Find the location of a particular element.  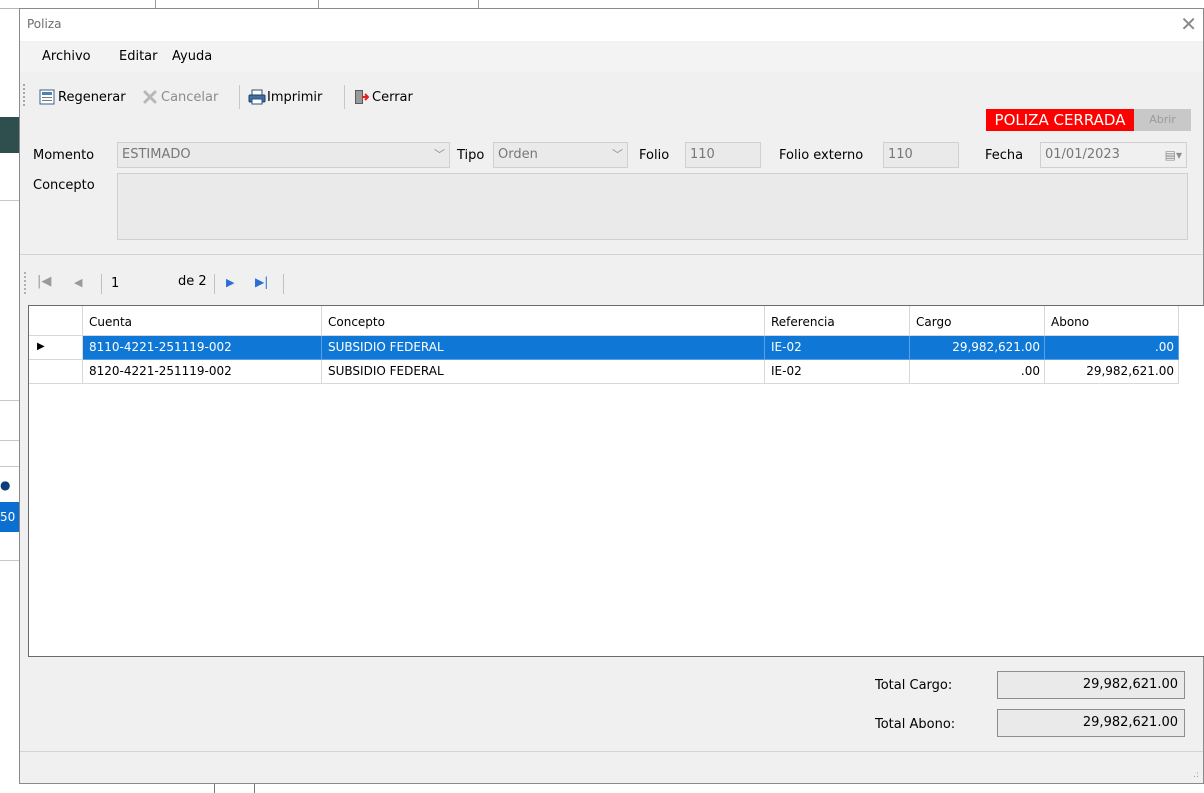

printer-icon is located at coordinates (257, 97).